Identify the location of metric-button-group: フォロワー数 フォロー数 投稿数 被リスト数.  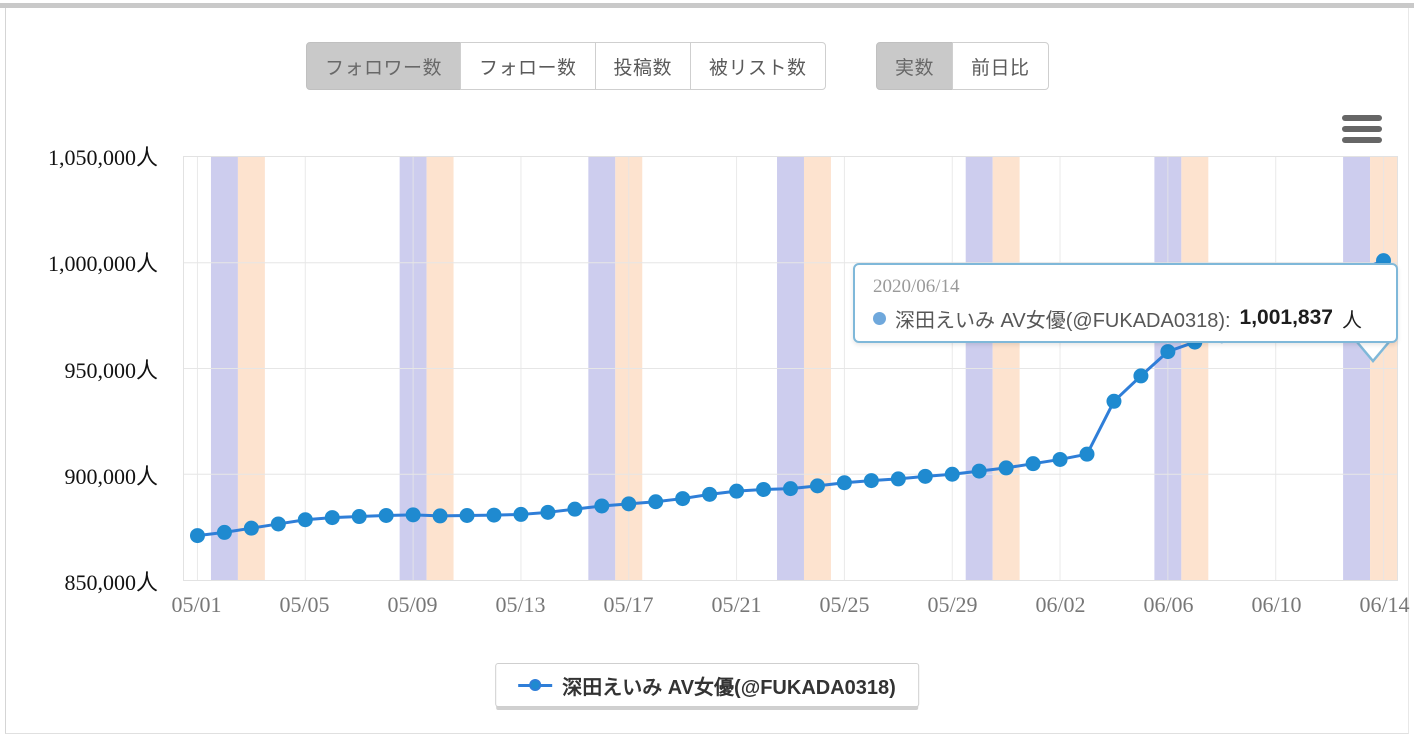
(566, 66).